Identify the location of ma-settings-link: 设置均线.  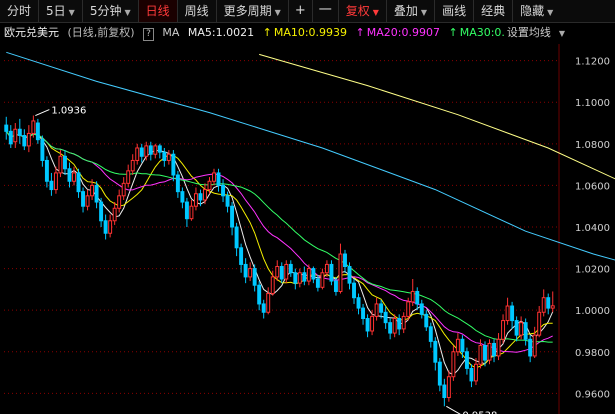
(529, 32).